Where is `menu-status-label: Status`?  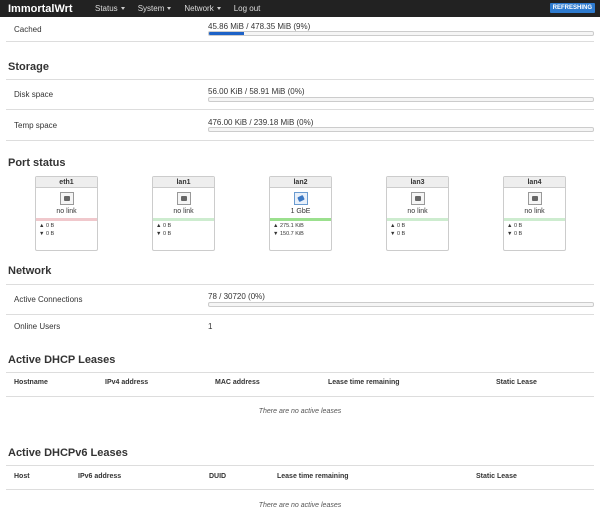
menu-status-label: Status is located at coordinates (106, 8).